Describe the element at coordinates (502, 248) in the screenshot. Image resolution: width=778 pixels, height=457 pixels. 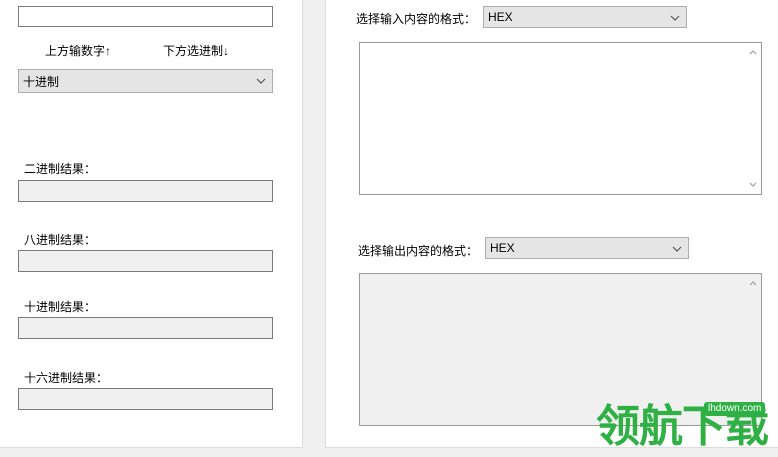
I see `output-format-select-value: HEX` at that location.